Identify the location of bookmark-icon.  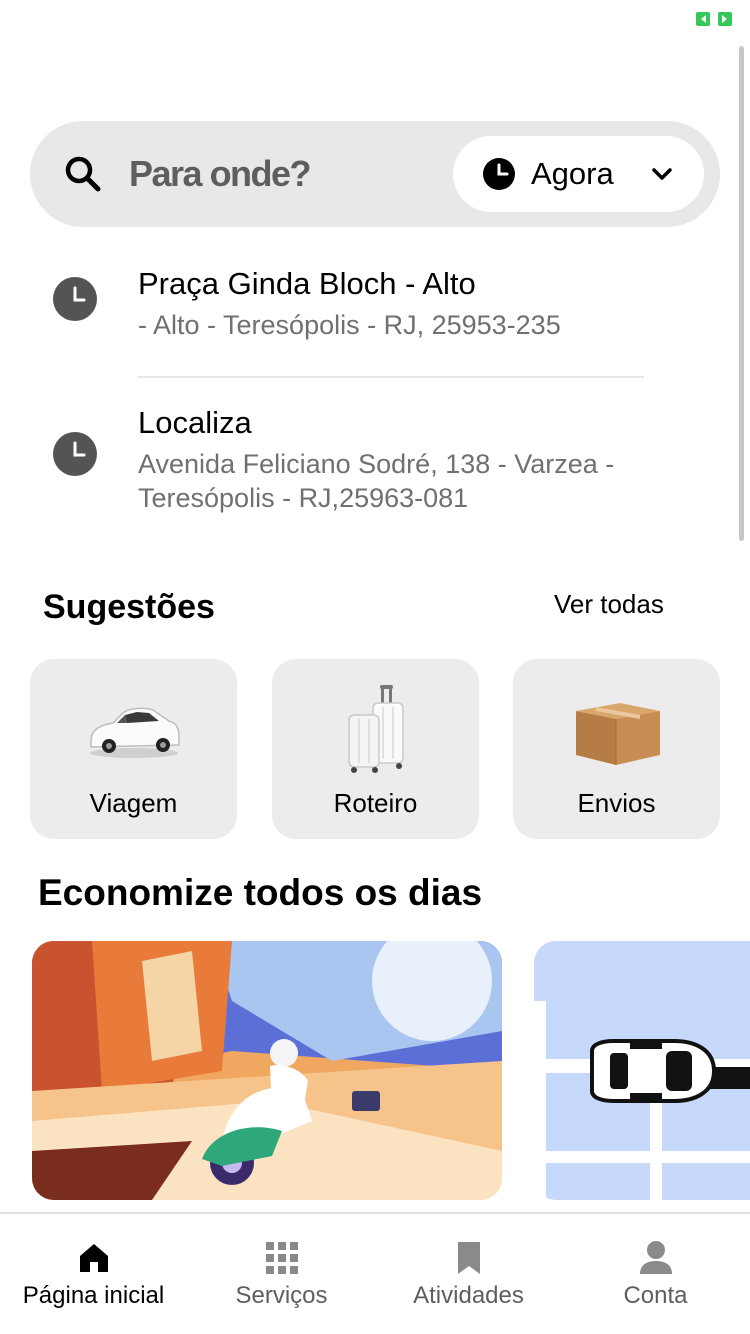
(468, 1258).